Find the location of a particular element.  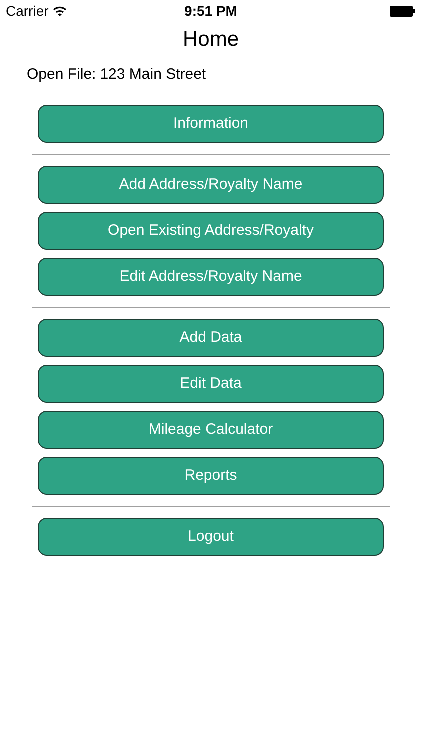

menu-button: Mileage Calculator is located at coordinates (211, 430).